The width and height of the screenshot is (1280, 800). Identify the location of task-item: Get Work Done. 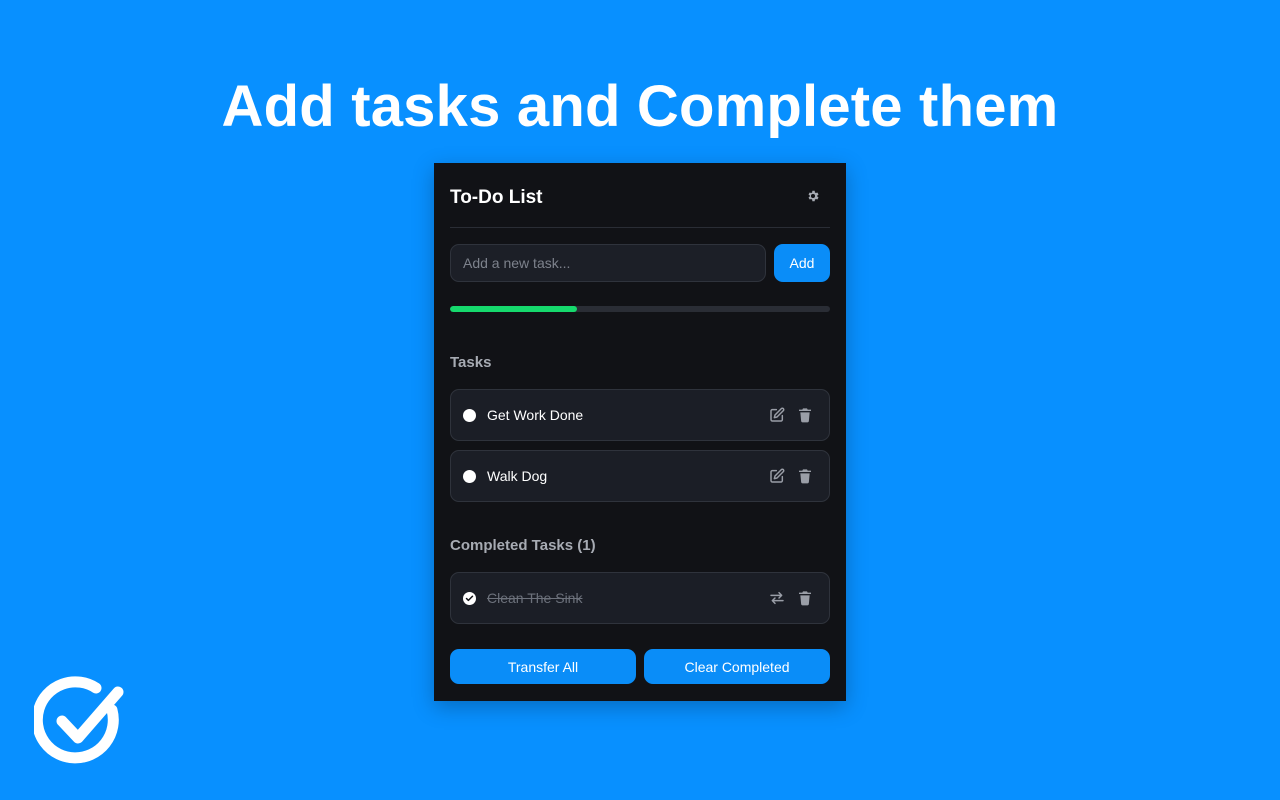
(640, 415).